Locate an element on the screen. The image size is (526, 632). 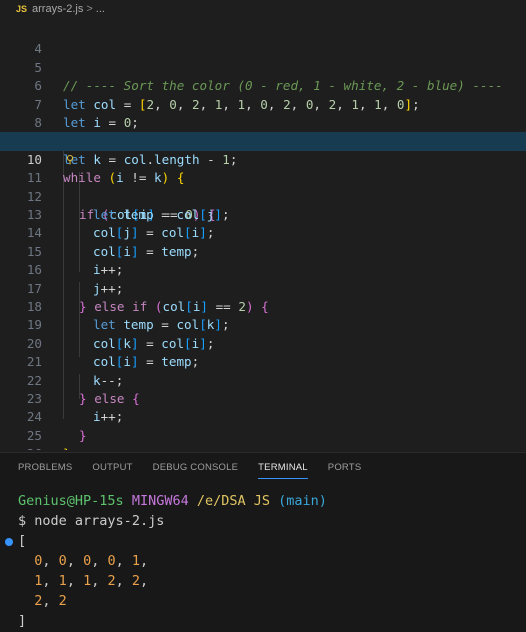
code-line: 25 } is located at coordinates (263, 429).